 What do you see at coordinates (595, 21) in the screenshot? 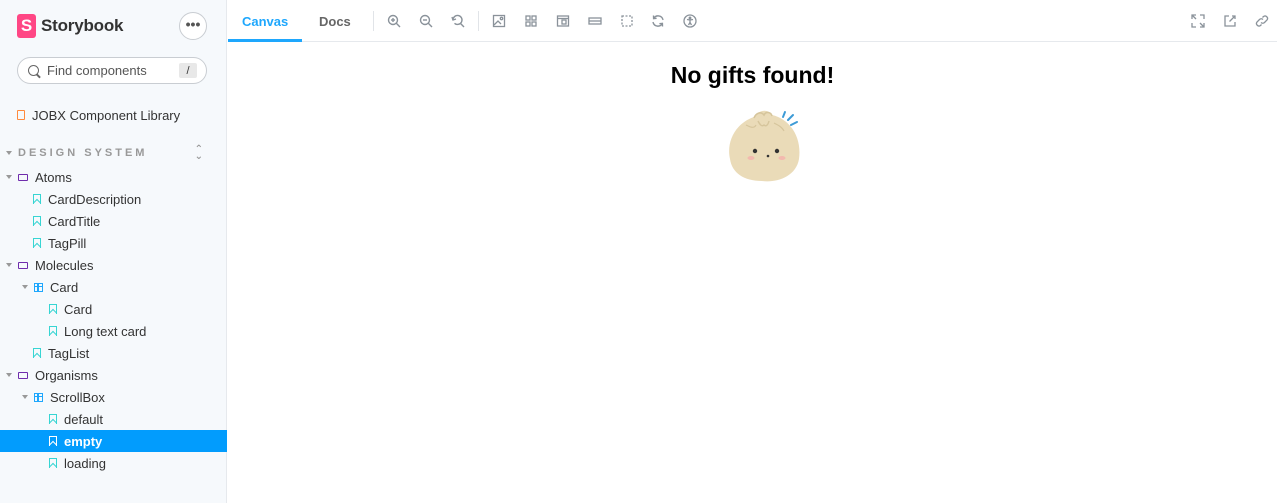
I see `measure-icon` at bounding box center [595, 21].